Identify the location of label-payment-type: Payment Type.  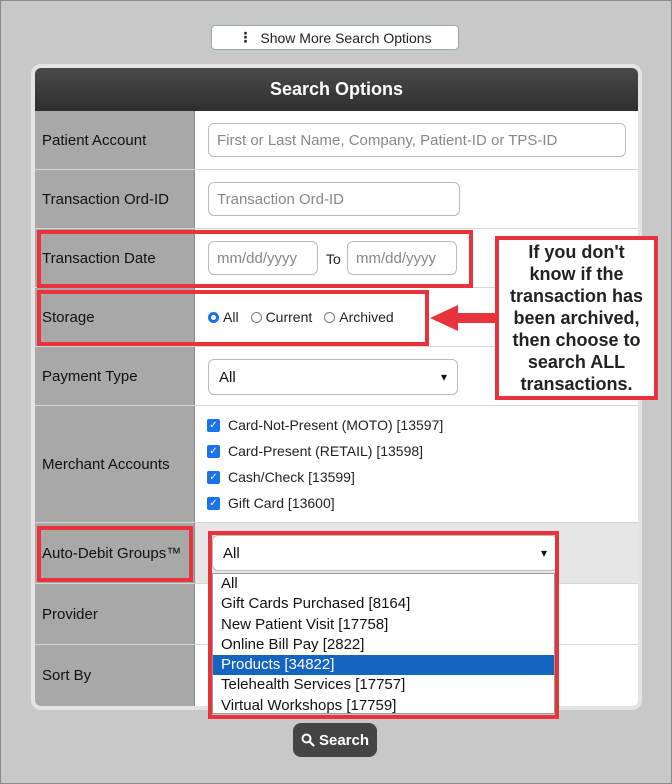
(115, 376).